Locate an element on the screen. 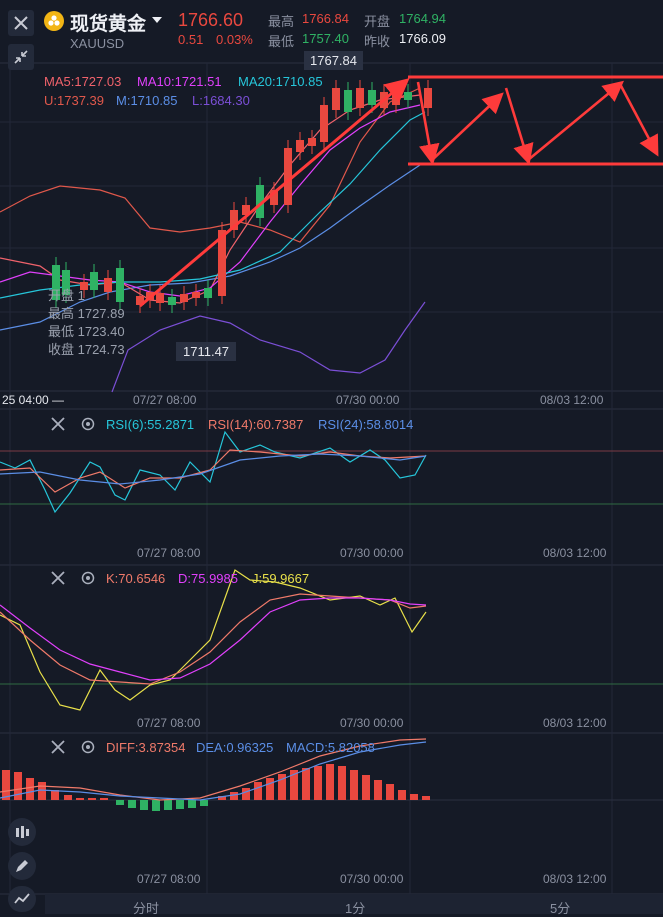 This screenshot has width=663, height=917. tooltip-open: 开盘 1 is located at coordinates (66, 295).